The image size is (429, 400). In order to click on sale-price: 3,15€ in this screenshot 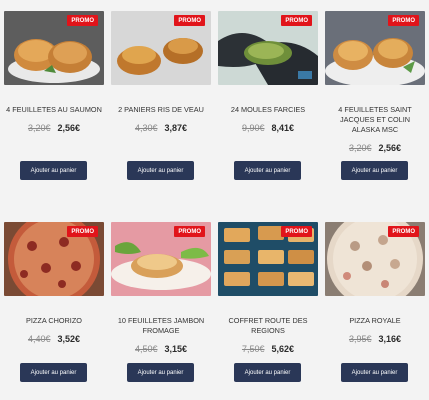, I will do `click(176, 349)`.